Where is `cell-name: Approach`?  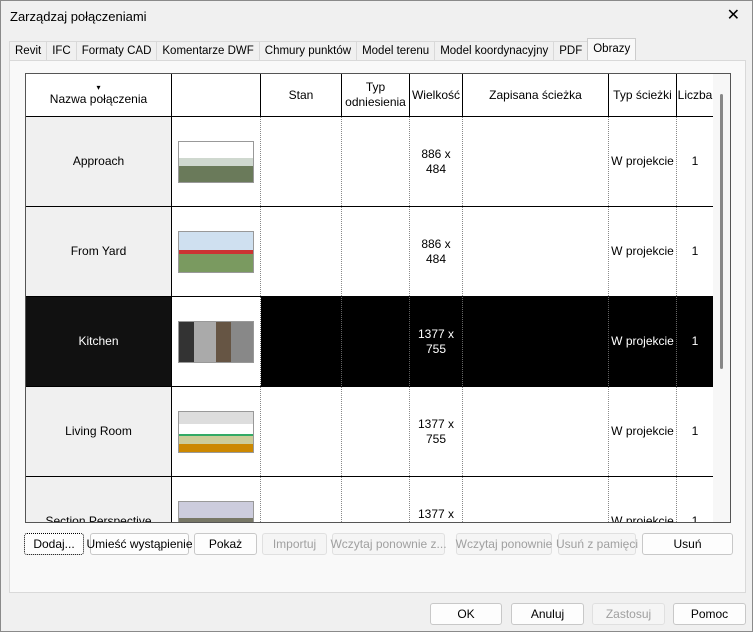 cell-name: Approach is located at coordinates (99, 161).